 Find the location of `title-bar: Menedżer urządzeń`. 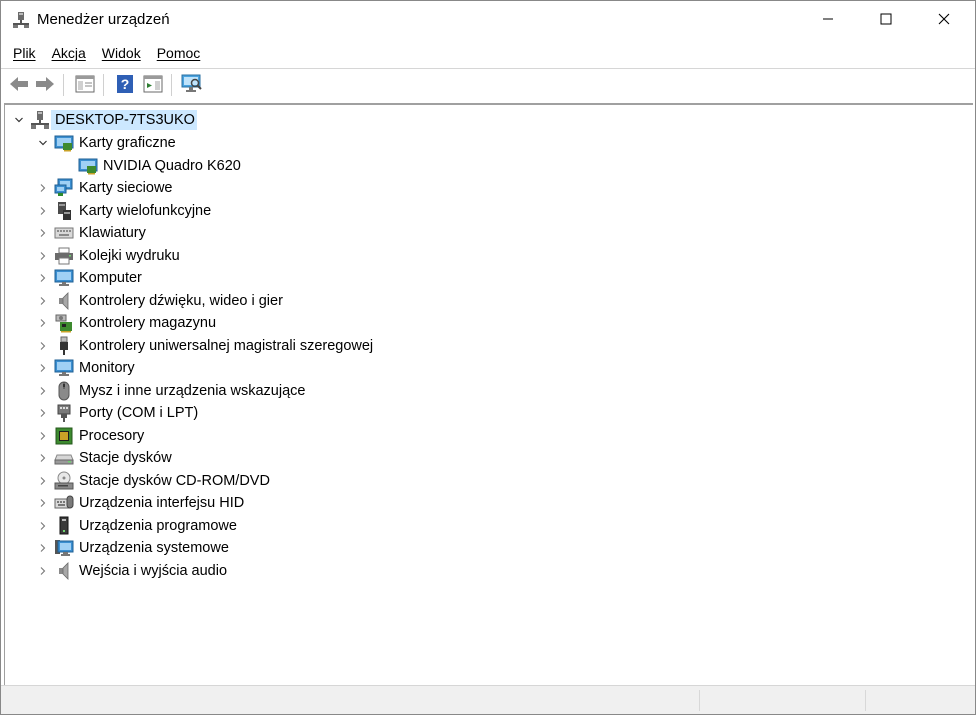

title-bar: Menedżer urządzeń is located at coordinates (488, 20).